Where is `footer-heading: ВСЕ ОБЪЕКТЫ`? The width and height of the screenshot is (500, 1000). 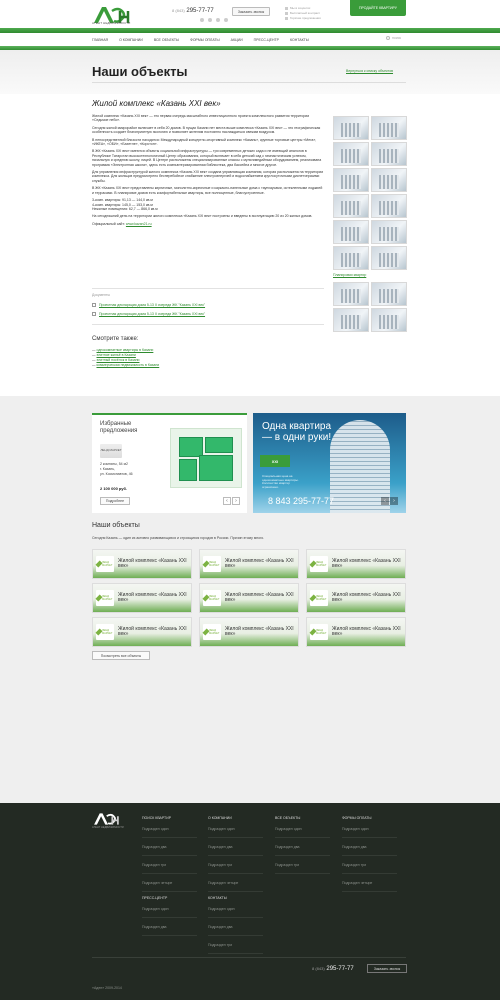
footer-heading: ВСЕ ОБЪЕКТЫ is located at coordinates (302, 818).